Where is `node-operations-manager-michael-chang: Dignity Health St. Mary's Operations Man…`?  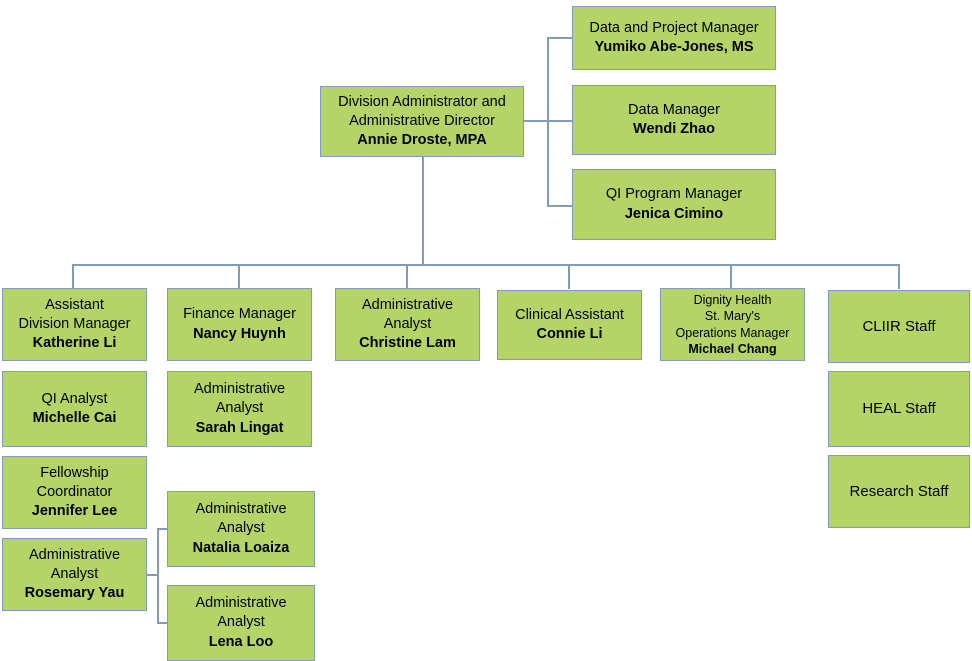
node-operations-manager-michael-chang: Dignity Health St. Mary's Operations Man… is located at coordinates (732, 324).